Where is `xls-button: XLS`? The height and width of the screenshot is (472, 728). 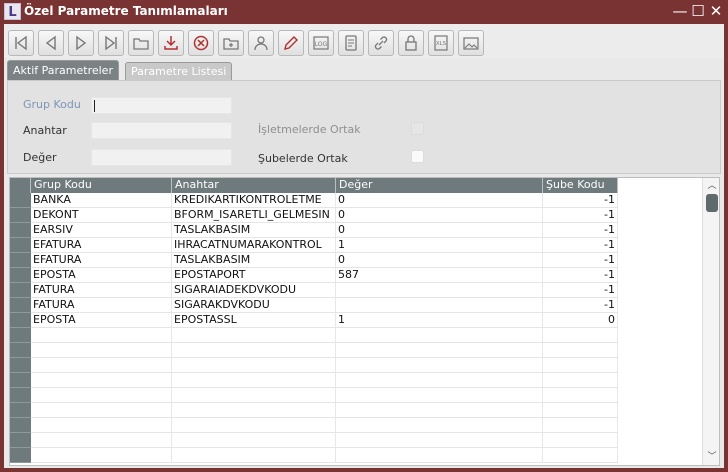 xls-button: XLS is located at coordinates (441, 43).